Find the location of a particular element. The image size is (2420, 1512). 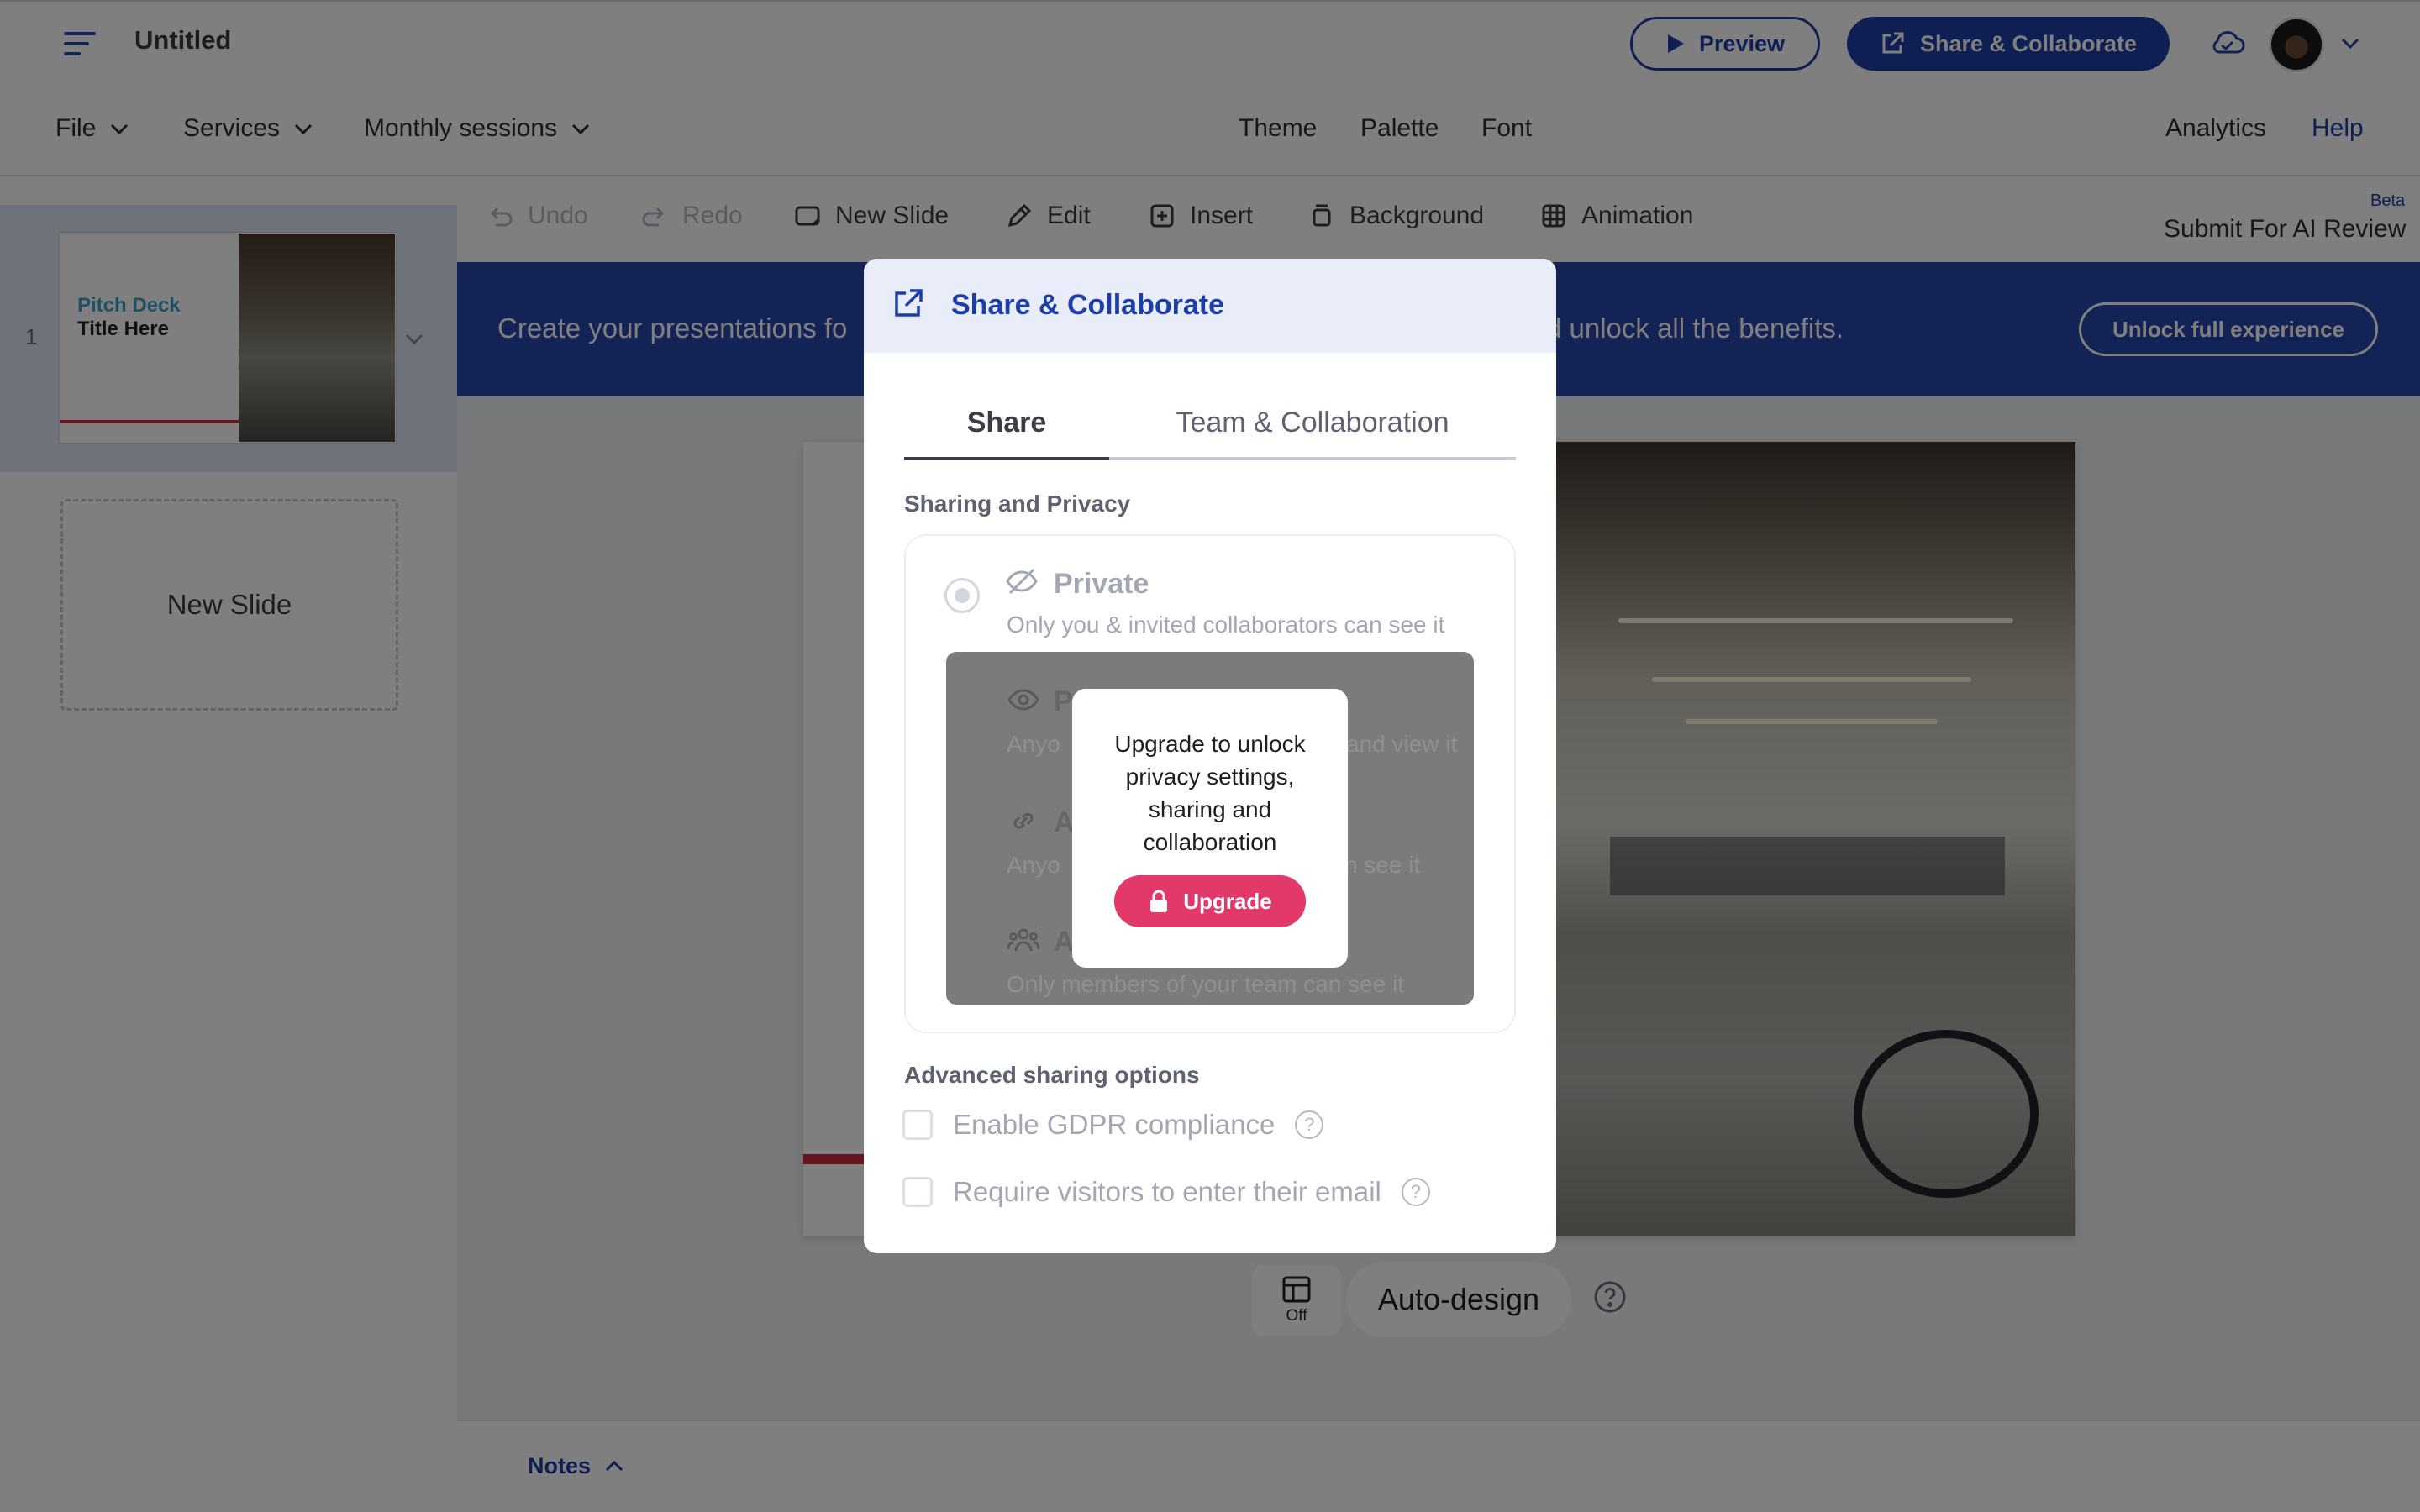

team-icon is located at coordinates (1023, 940).